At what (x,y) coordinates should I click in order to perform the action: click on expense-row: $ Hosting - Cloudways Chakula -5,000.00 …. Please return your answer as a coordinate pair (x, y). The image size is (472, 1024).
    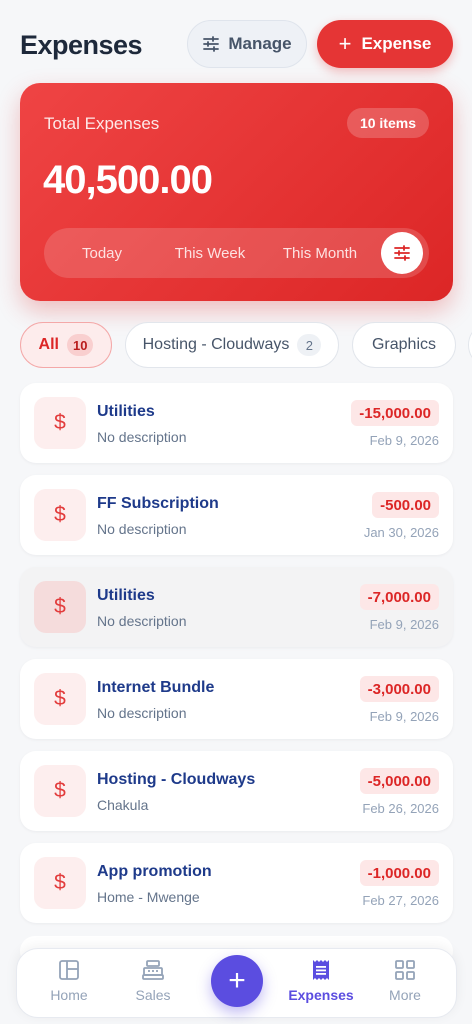
    Looking at the image, I should click on (236, 791).